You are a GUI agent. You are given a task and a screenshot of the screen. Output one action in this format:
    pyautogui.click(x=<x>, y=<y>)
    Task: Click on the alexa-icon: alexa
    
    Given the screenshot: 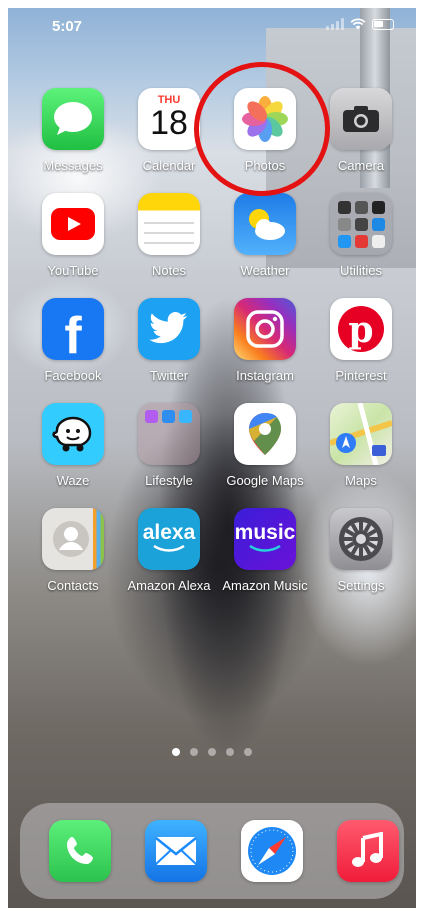 What is the action you would take?
    pyautogui.click(x=169, y=539)
    